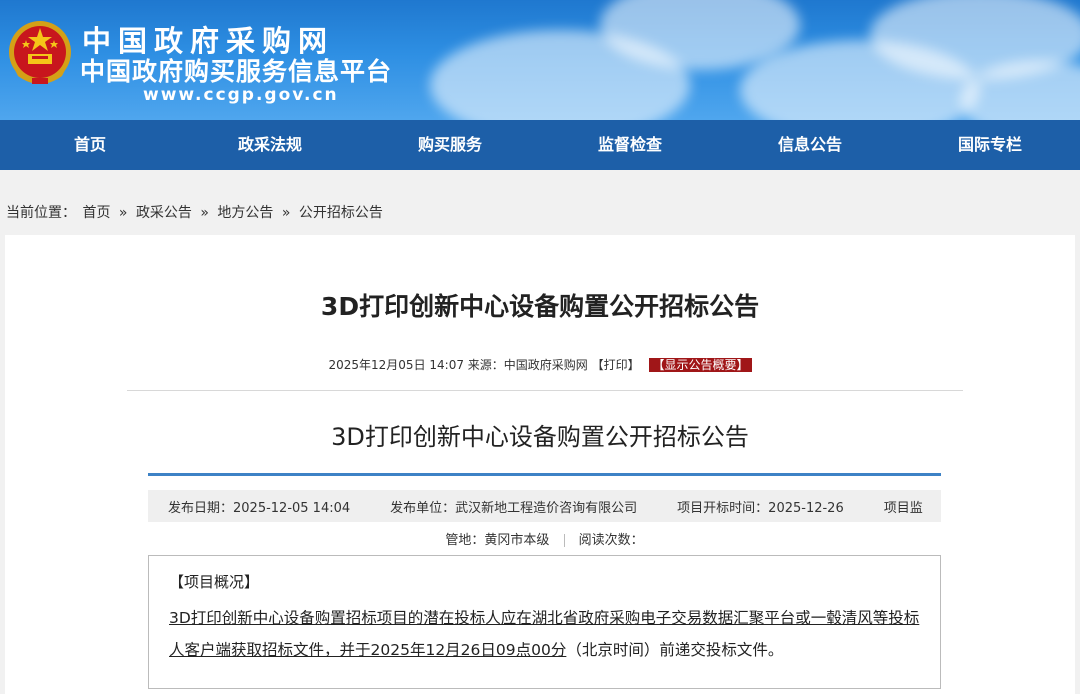 This screenshot has height=694, width=1080. I want to click on article-title: 3D打印创新中心设备购置公开招标公告, so click(540, 306).